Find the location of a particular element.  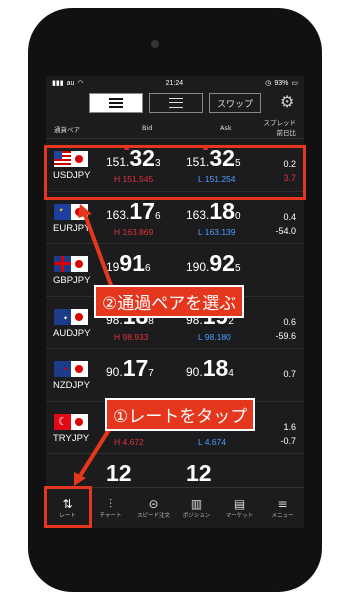

callout-step2: ②通過ペアを選ぶ is located at coordinates (169, 301).